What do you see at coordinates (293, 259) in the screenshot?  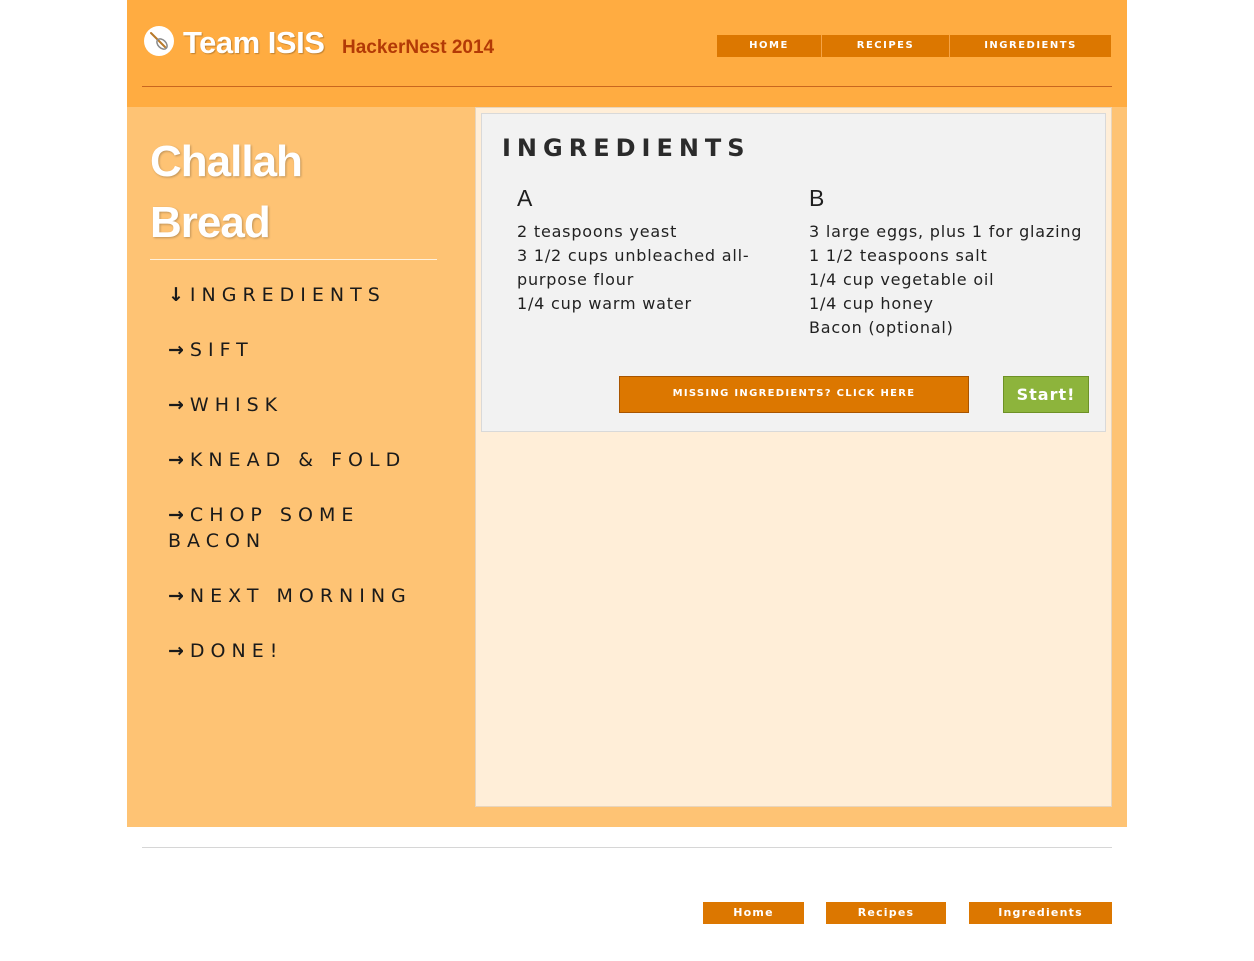 I see `sidebar-divider` at bounding box center [293, 259].